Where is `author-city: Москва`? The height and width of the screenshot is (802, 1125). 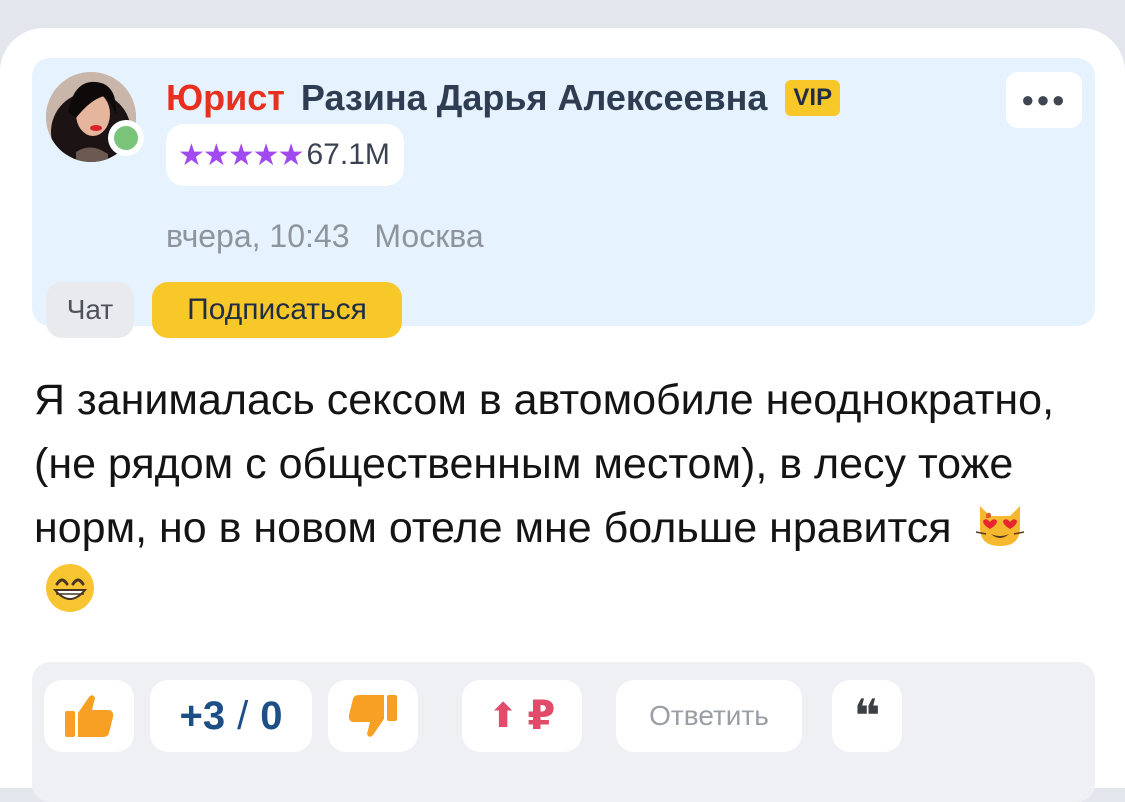 author-city: Москва is located at coordinates (429, 236).